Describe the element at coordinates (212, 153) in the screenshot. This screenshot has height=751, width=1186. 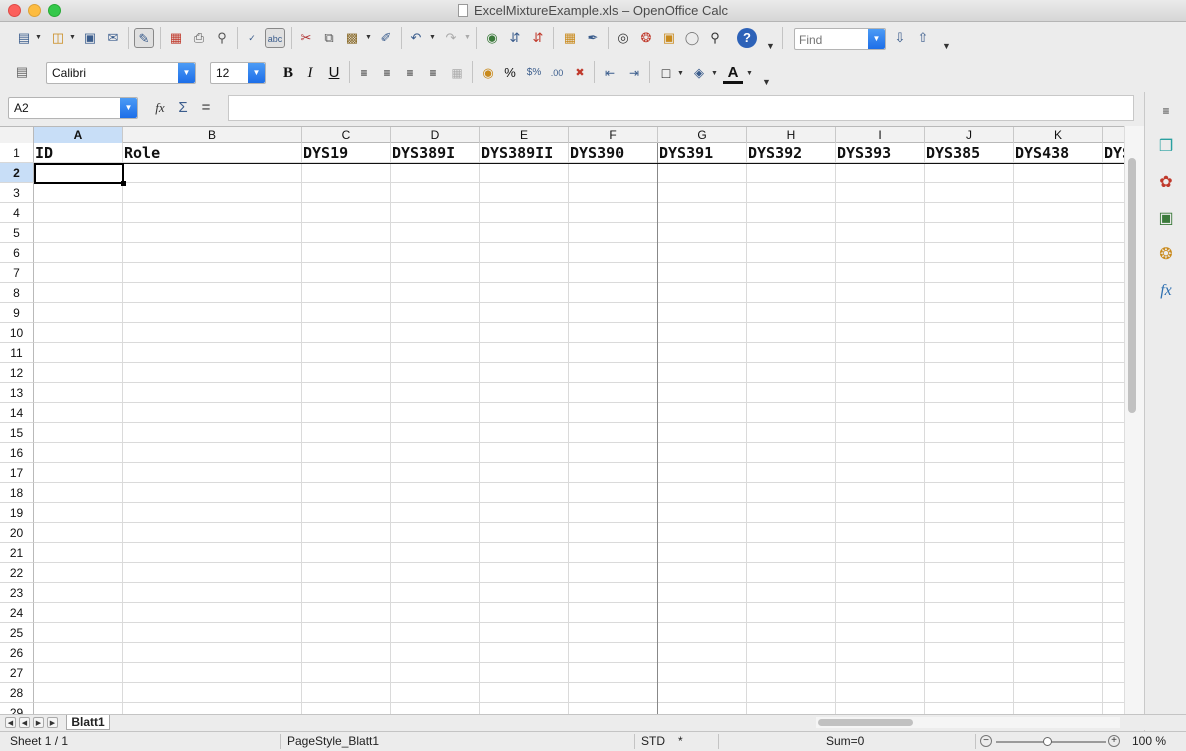
I see `header-cell: Role` at that location.